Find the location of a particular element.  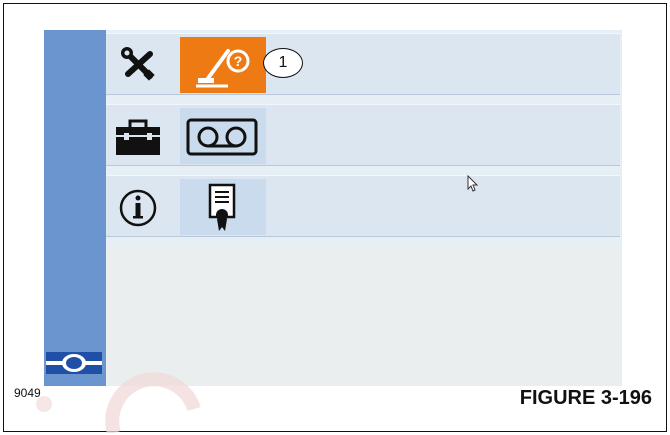

certificate-icon is located at coordinates (222, 207).